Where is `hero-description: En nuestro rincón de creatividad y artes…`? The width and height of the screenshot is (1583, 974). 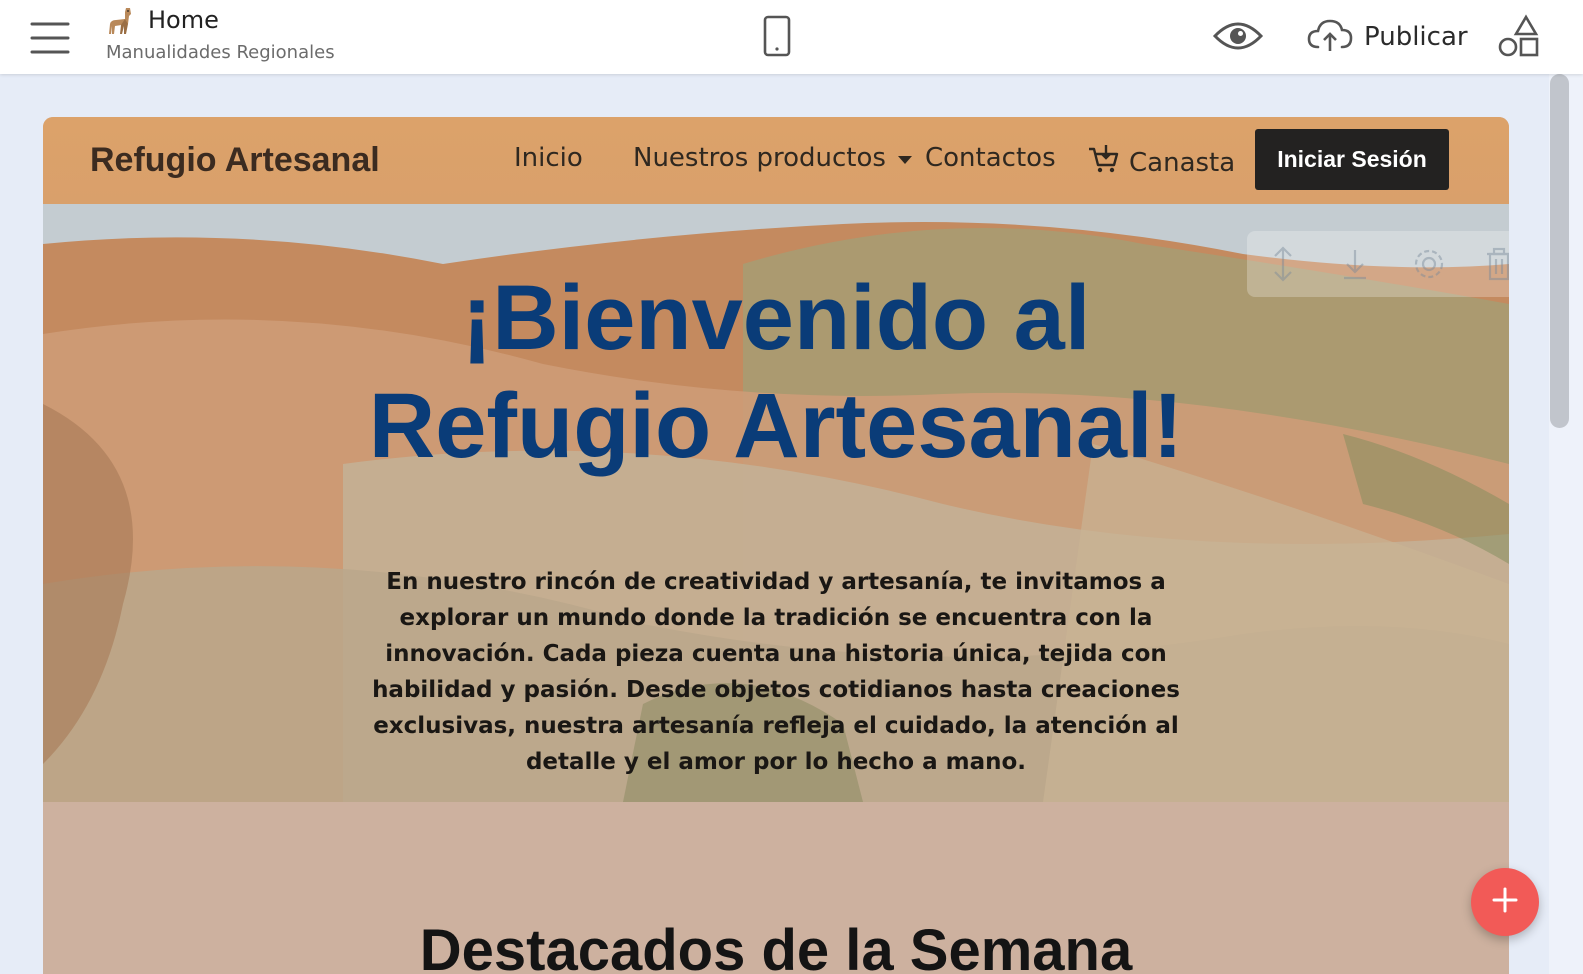 hero-description: En nuestro rincón de creatividad y artes… is located at coordinates (776, 672).